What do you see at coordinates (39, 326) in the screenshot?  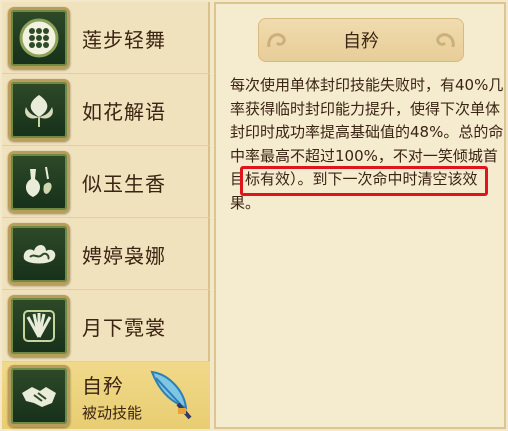 I see `fan-icon` at bounding box center [39, 326].